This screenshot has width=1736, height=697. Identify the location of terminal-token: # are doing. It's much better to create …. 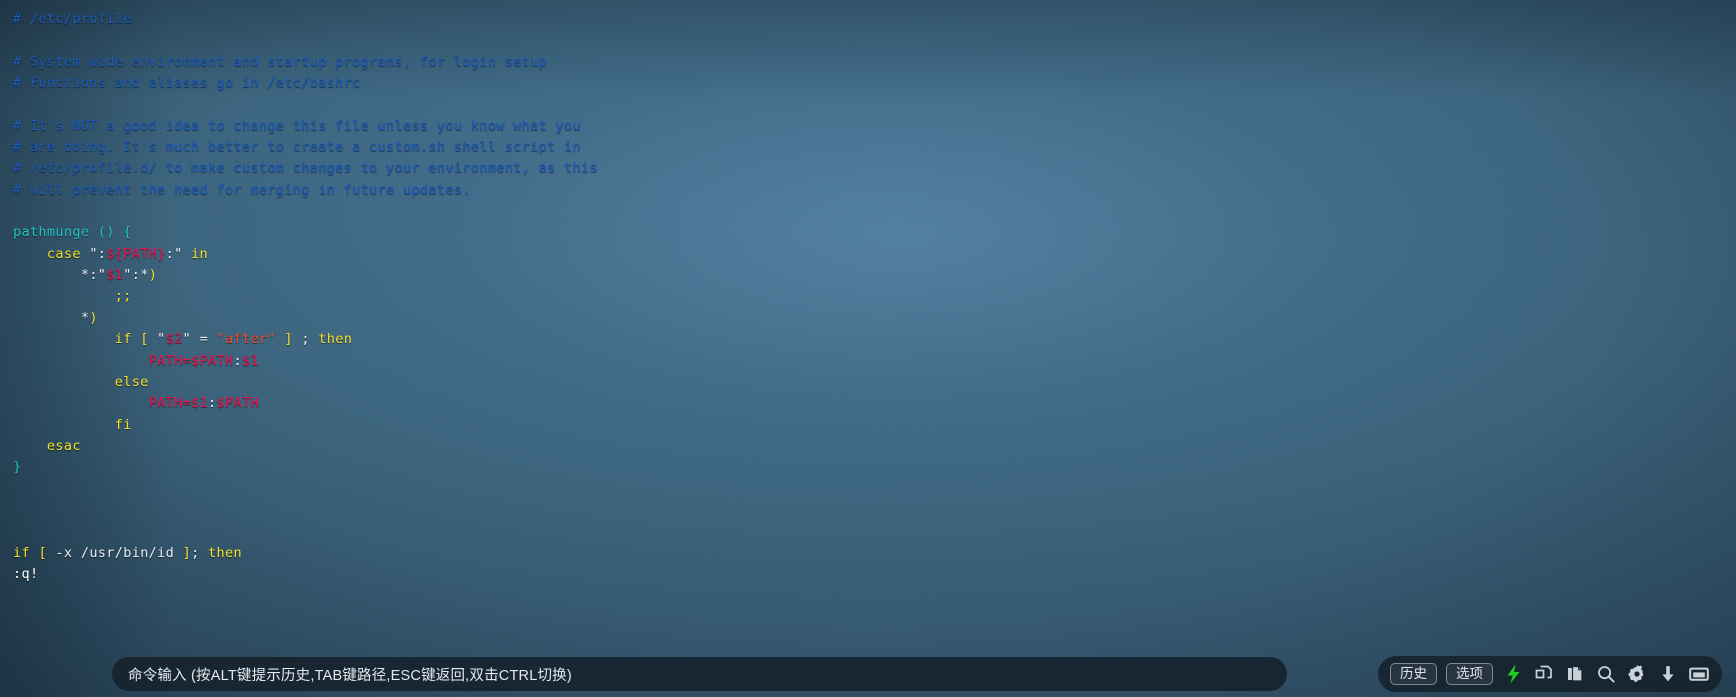
(297, 147).